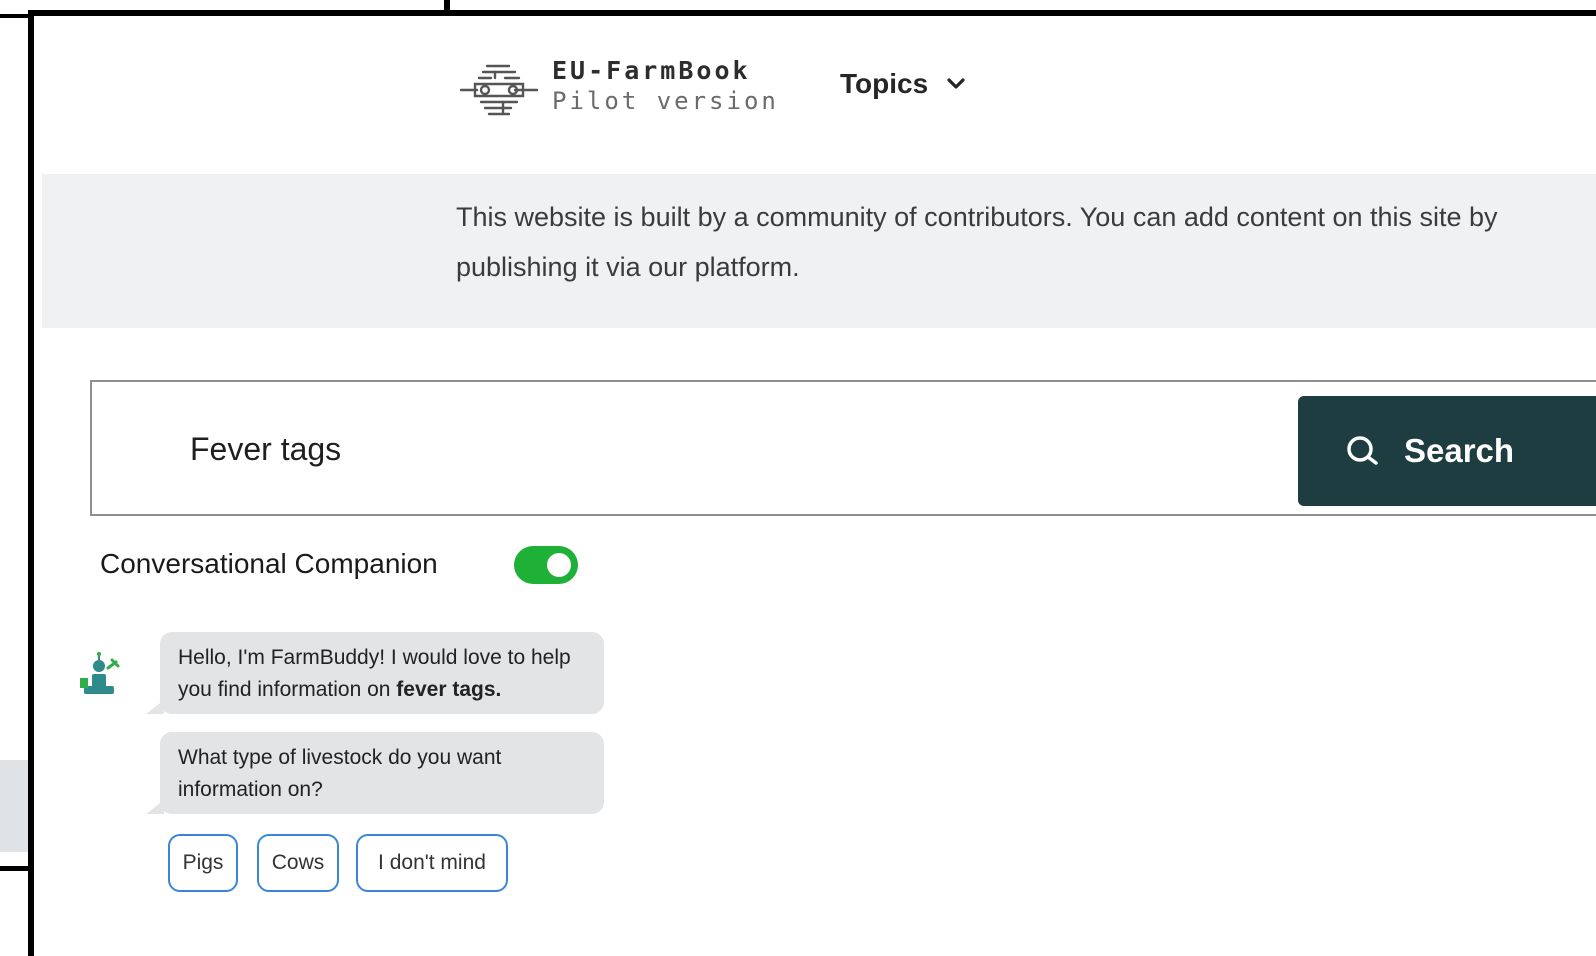  Describe the element at coordinates (449, 689) in the screenshot. I see `greeting-topic: fever tags.` at that location.